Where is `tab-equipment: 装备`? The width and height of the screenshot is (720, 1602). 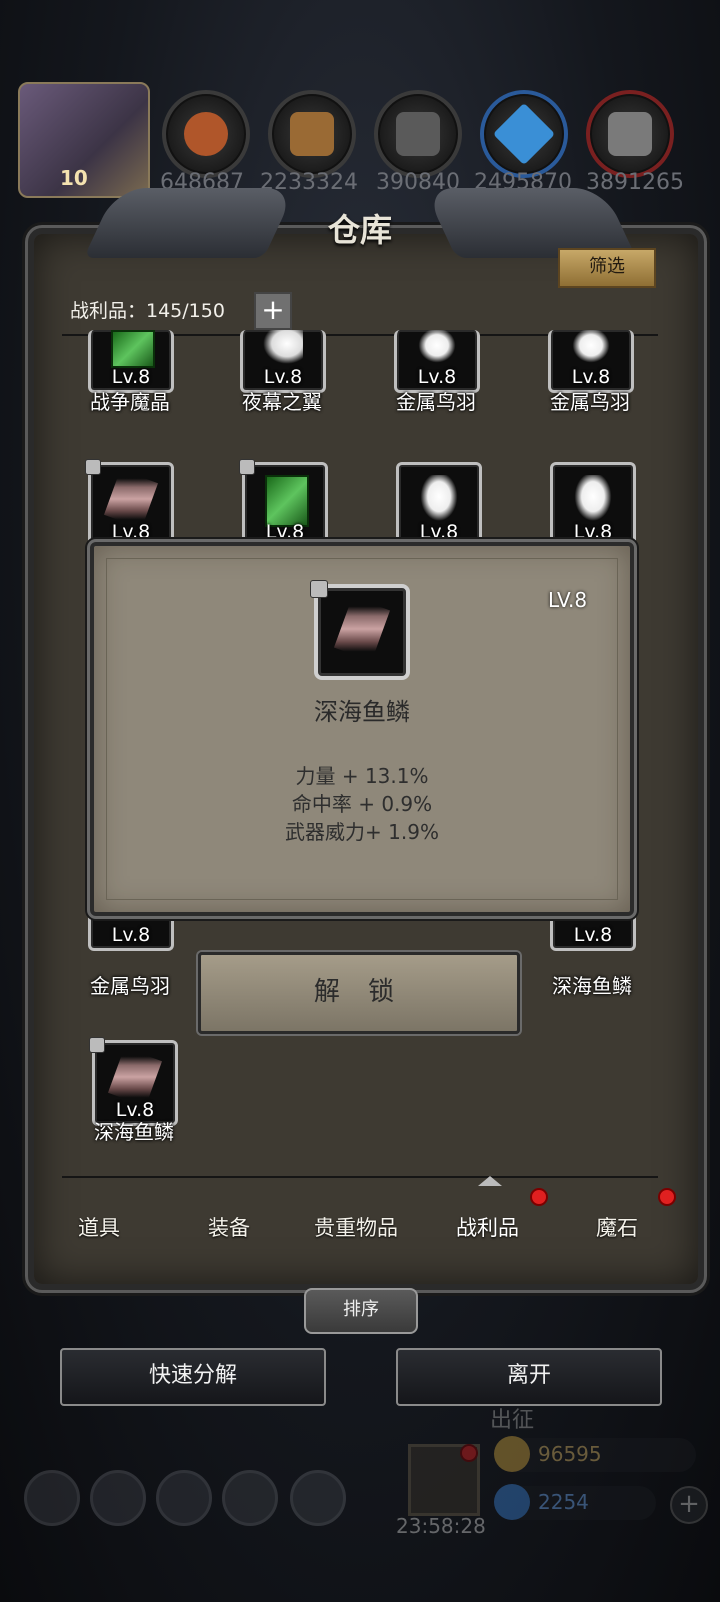 tab-equipment: 装备 is located at coordinates (229, 1227).